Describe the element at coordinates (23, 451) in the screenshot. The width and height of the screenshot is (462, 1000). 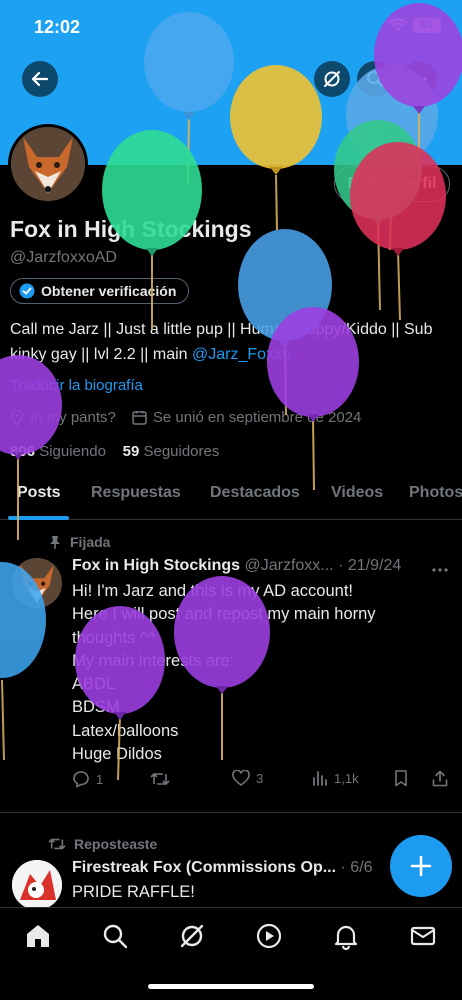
I see `following-count: 806` at that location.